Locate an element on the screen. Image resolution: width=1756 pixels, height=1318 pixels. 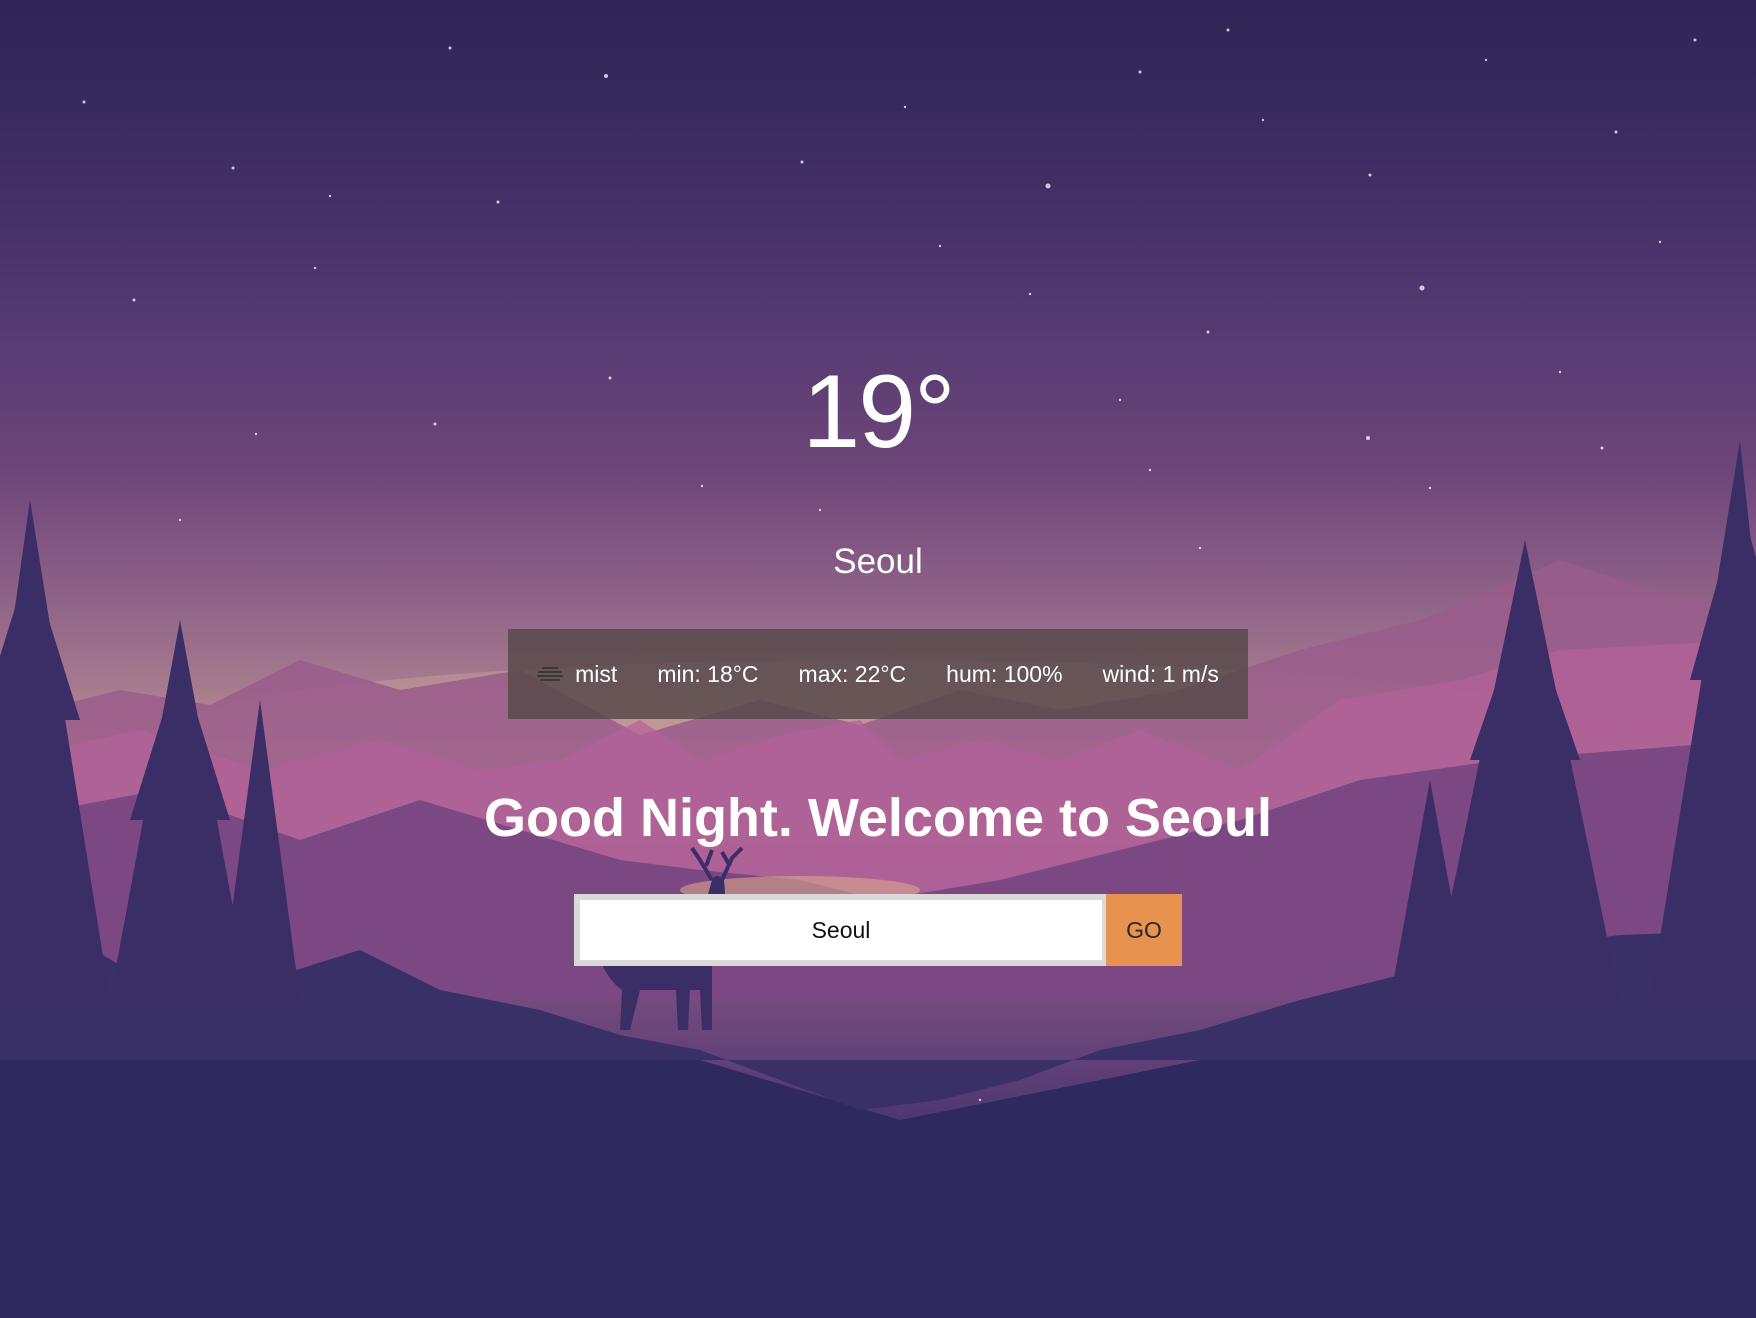
max-temp: max: 22°C is located at coordinates (852, 673).